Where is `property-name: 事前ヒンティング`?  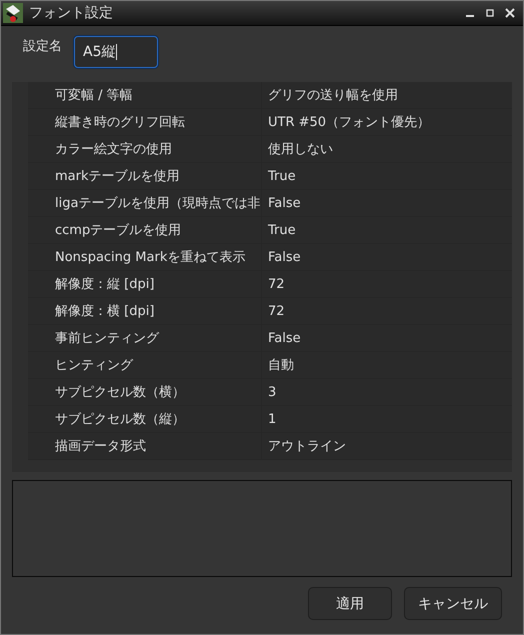 property-name: 事前ヒンティング is located at coordinates (145, 338).